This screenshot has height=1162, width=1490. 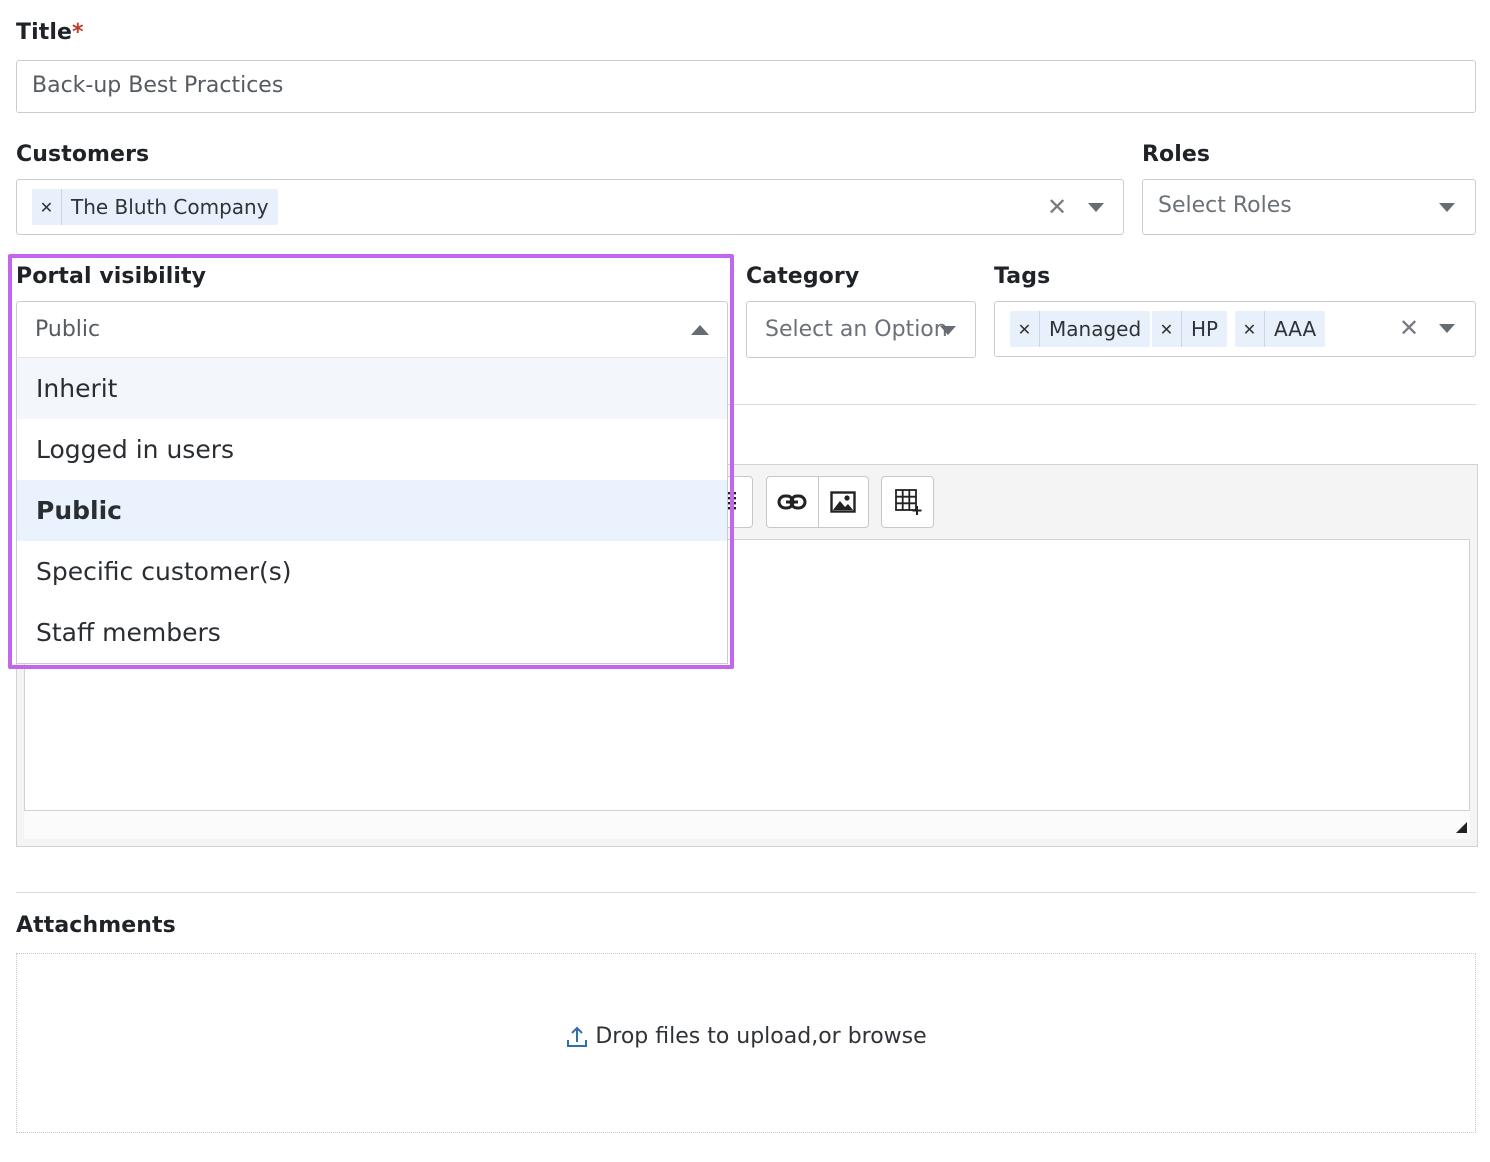 I want to click on clear-tags-icon: ✕, so click(x=1409, y=328).